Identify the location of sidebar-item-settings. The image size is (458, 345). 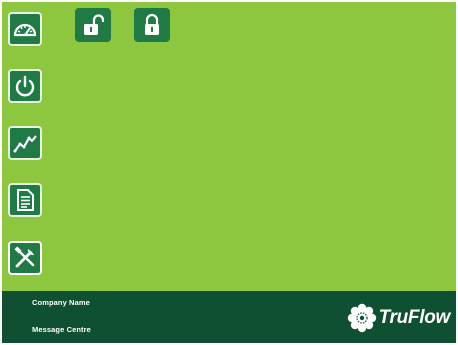
(25, 258).